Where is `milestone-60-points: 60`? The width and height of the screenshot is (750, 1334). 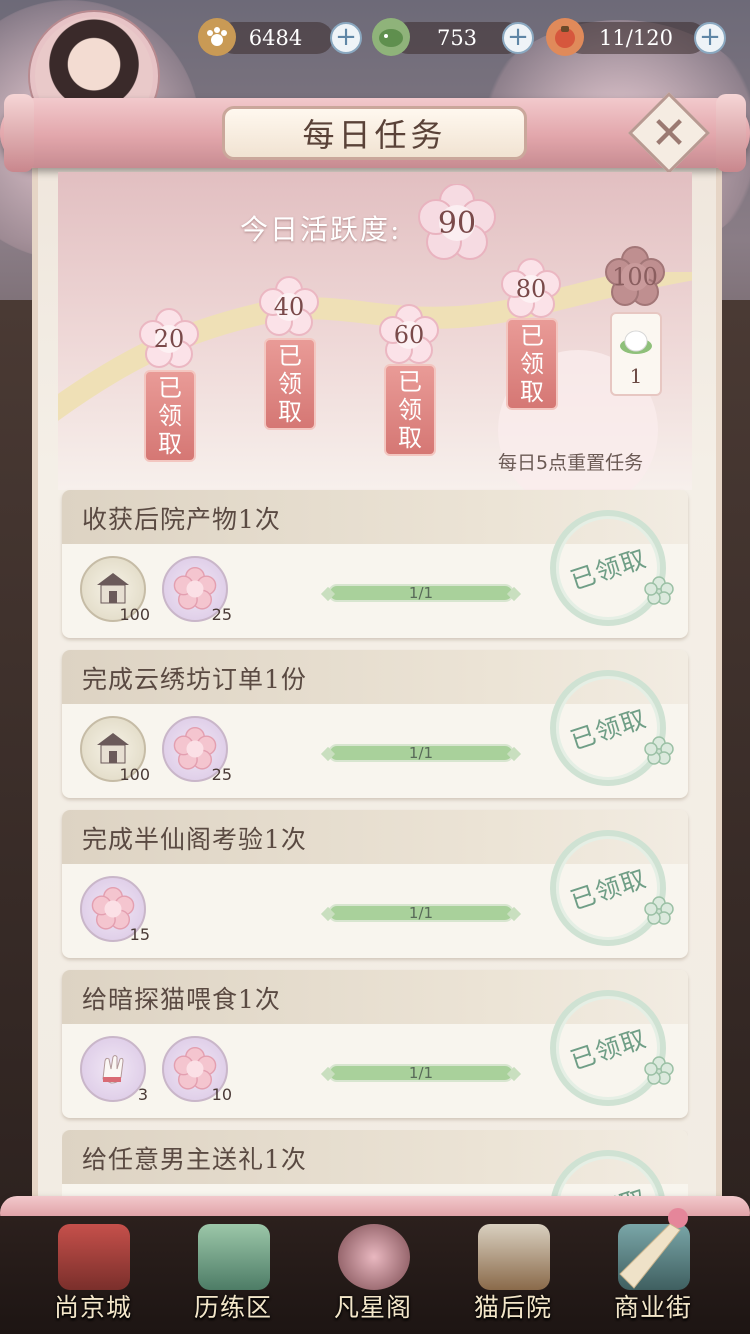
milestone-60-points: 60 is located at coordinates (409, 335).